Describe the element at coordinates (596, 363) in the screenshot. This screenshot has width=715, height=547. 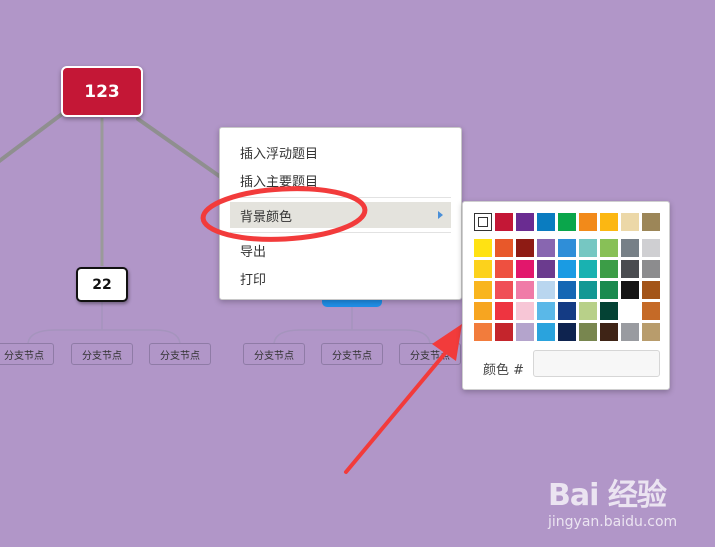
I see `color-hex-input` at that location.